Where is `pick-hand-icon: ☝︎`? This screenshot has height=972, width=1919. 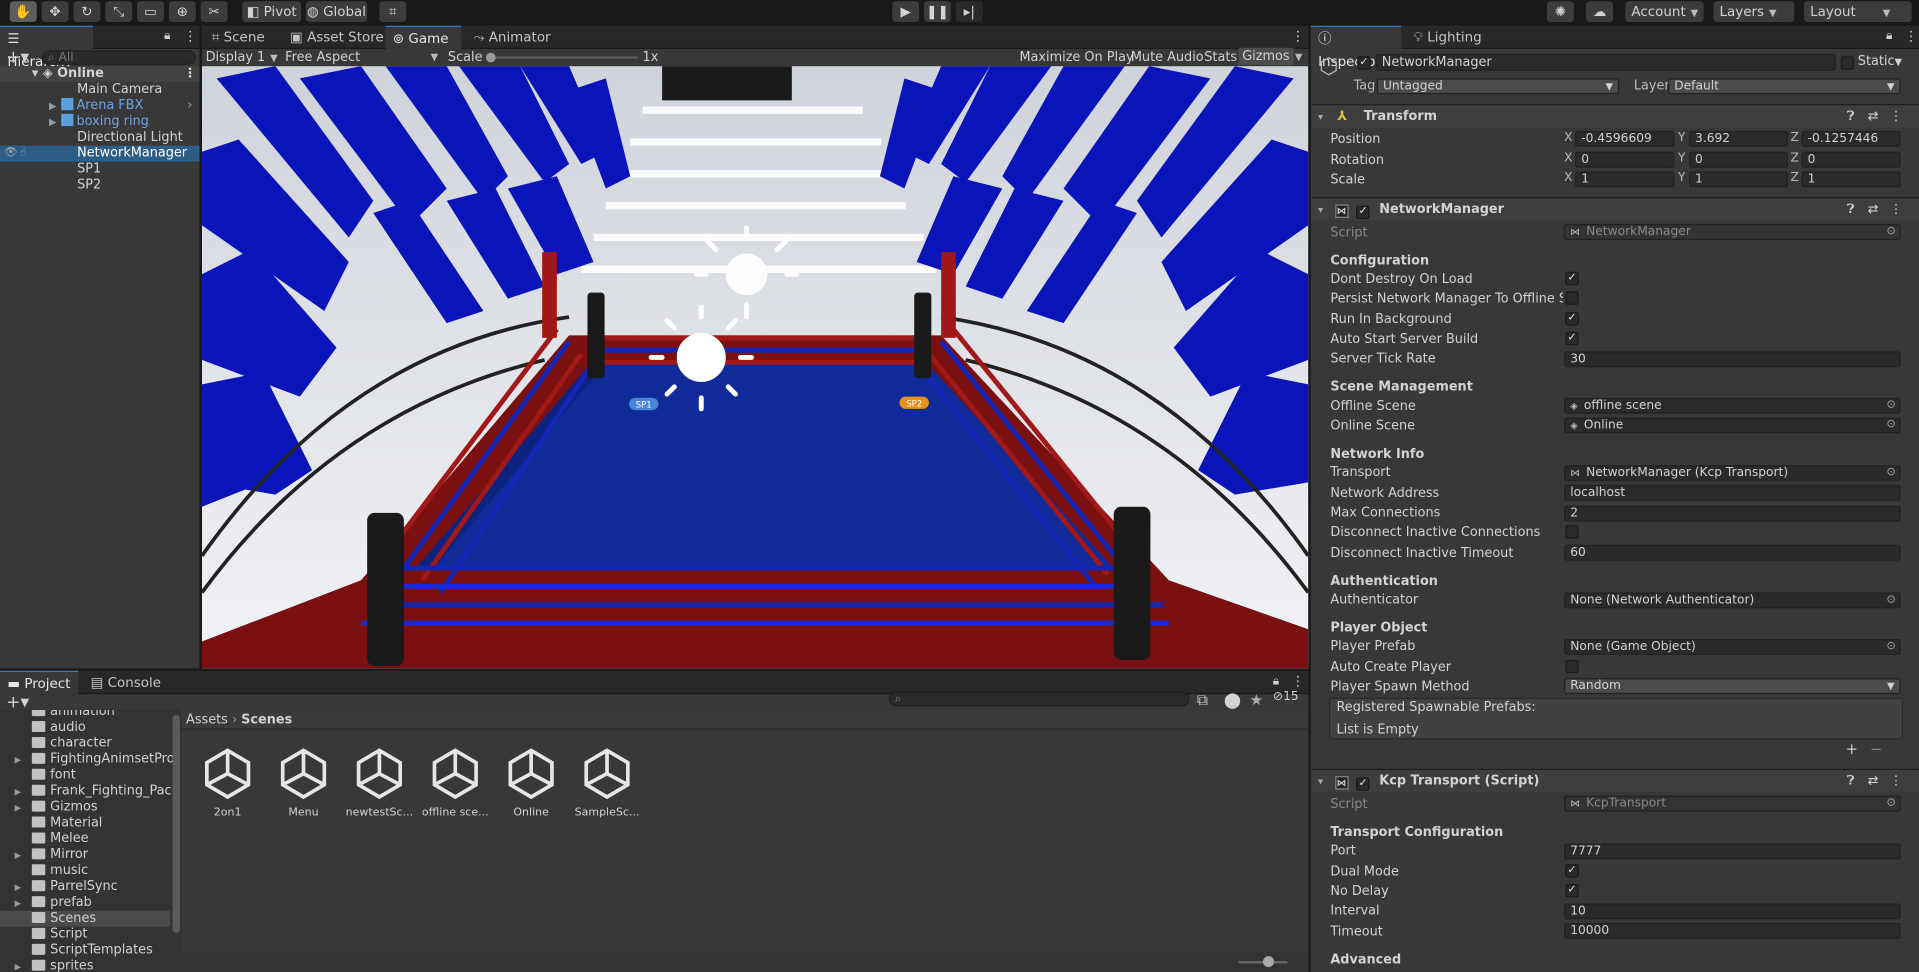
pick-hand-icon: ☝︎ is located at coordinates (23, 154).